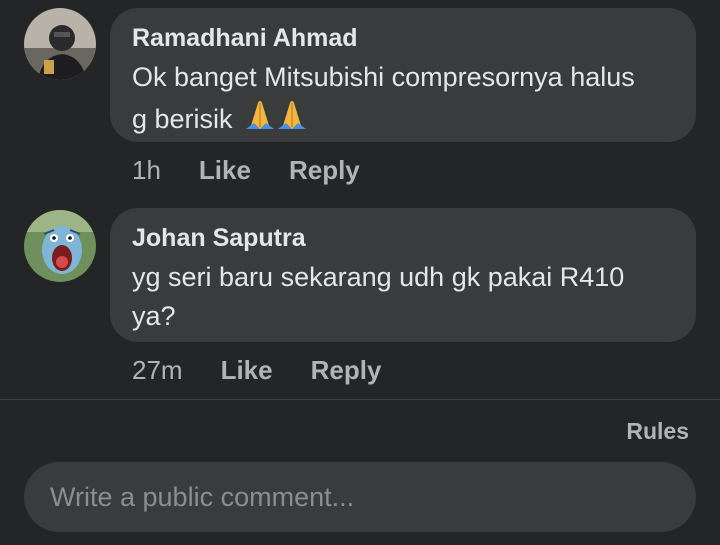 The image size is (720, 545). I want to click on comment-timestamp: 1h, so click(146, 170).